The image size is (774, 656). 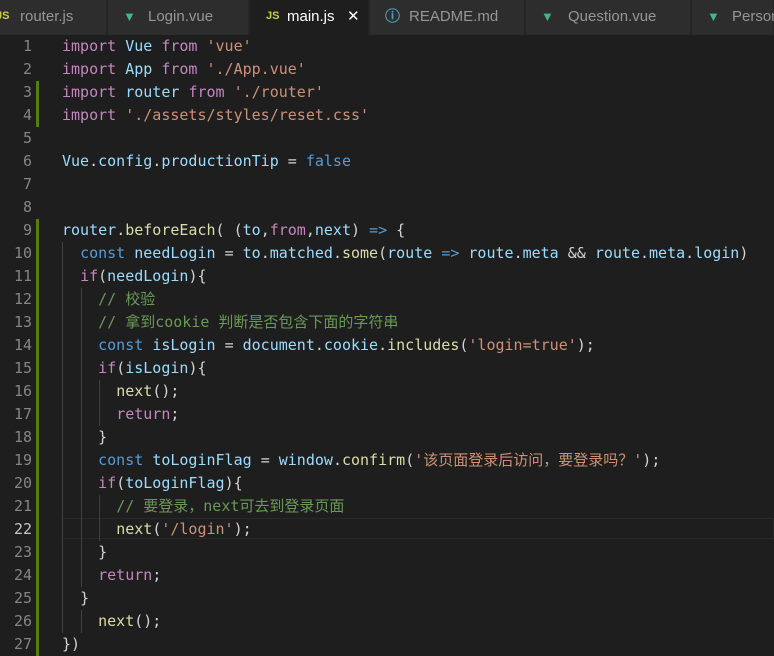 I want to click on line-number: 8, so click(x=27, y=207).